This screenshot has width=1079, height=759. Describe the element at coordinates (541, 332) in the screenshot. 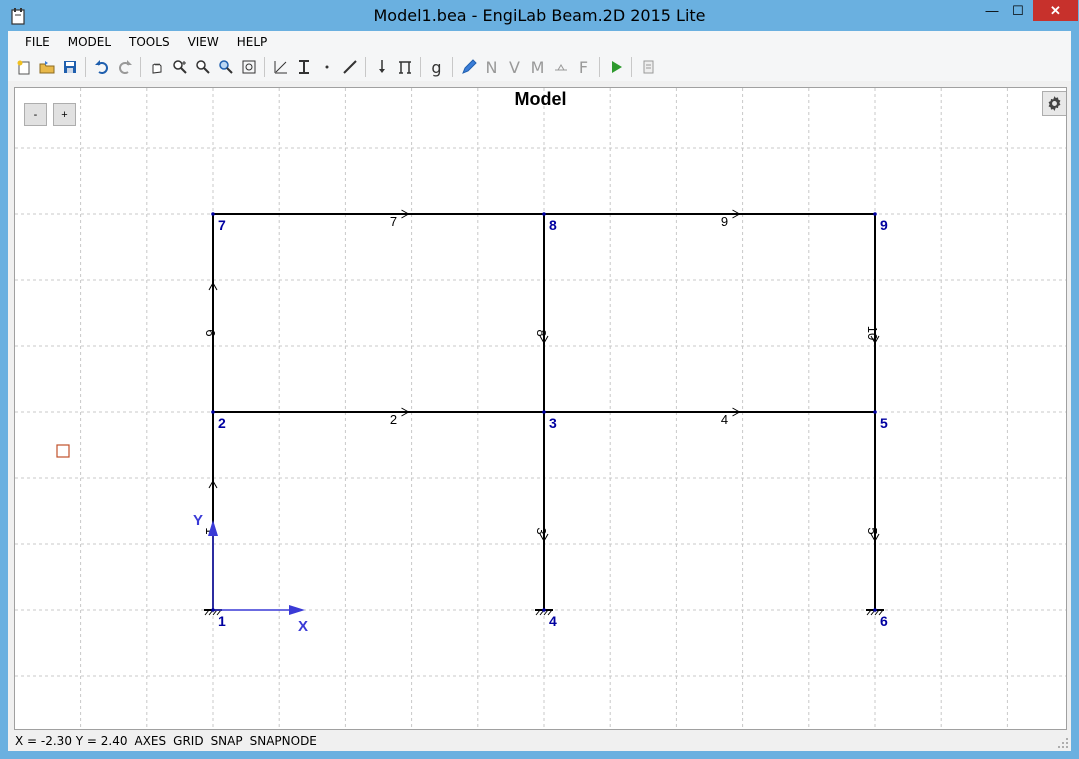

I see `element-label: 8` at that location.